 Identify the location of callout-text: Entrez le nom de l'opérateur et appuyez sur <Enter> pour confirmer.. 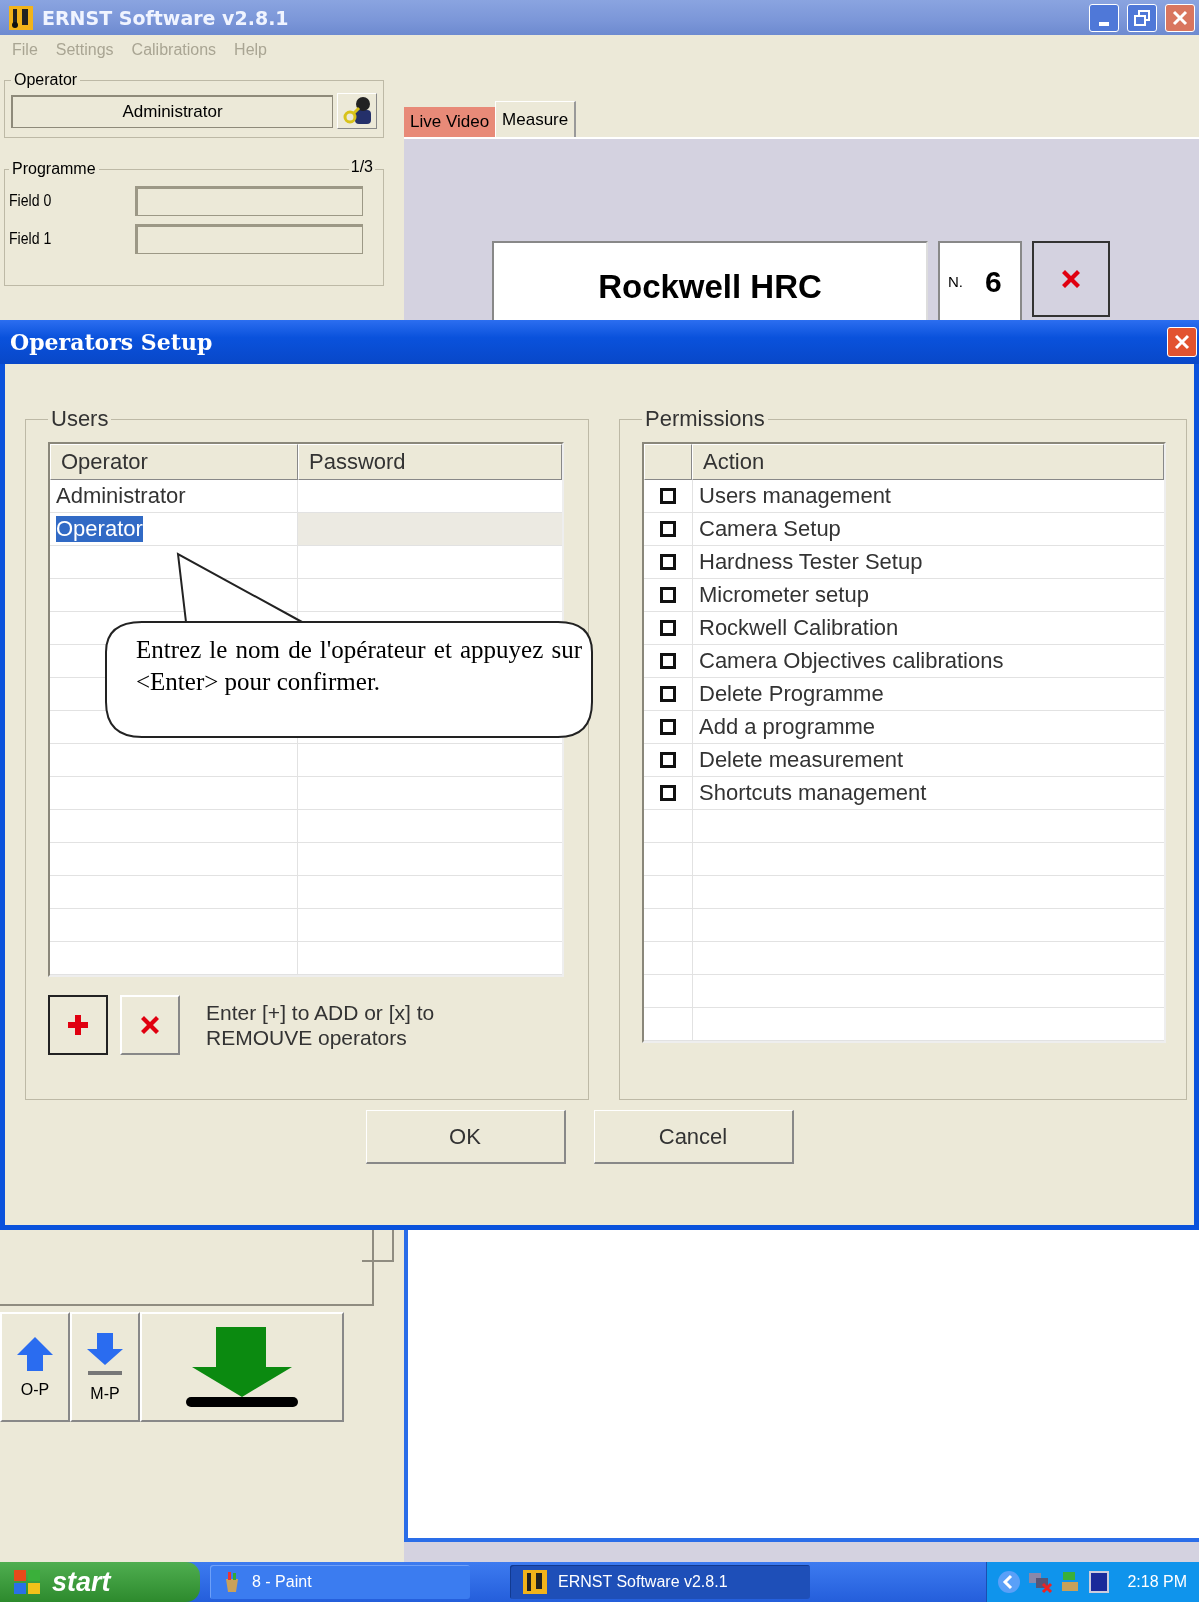
(359, 666).